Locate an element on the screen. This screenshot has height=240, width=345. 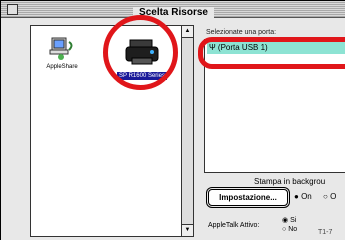
highlight-port-ring is located at coordinates (271, 53).